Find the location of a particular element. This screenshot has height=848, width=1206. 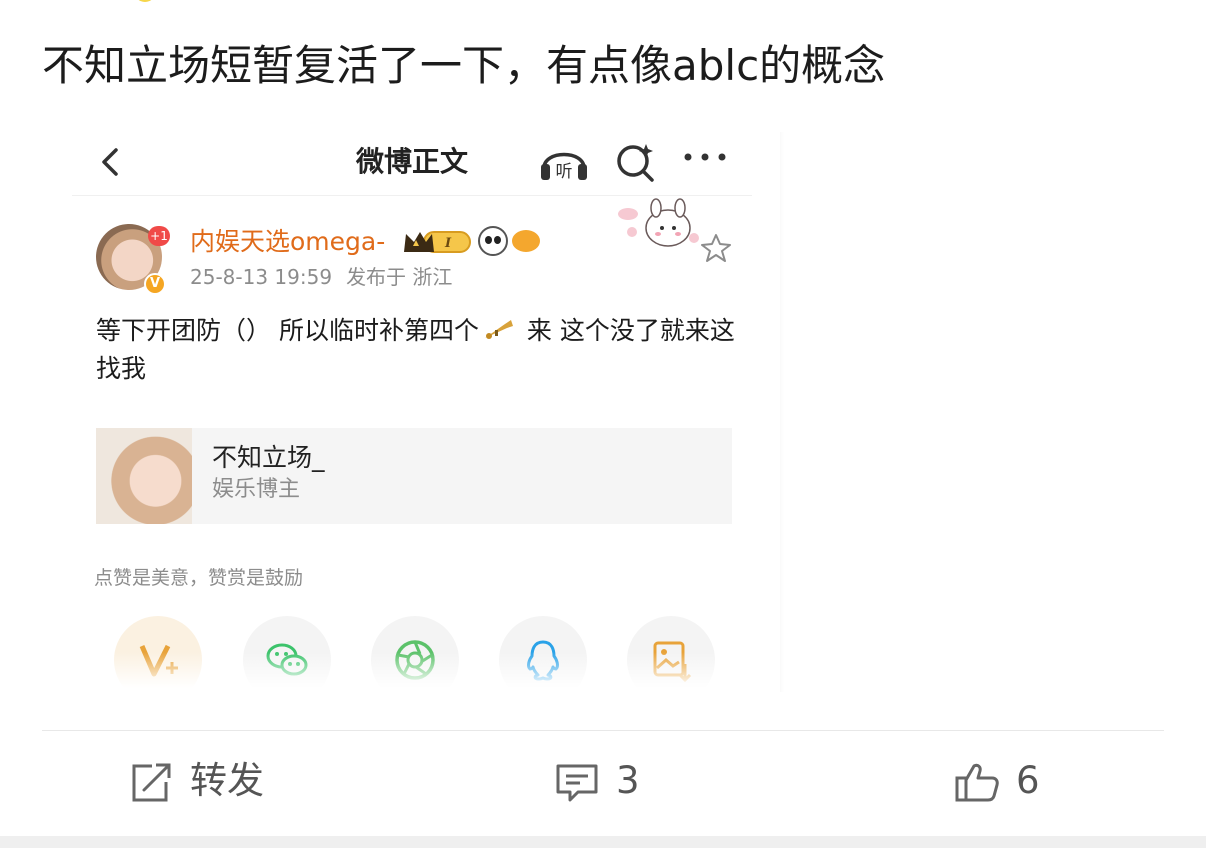

cropped-emoji is located at coordinates (145, 1).